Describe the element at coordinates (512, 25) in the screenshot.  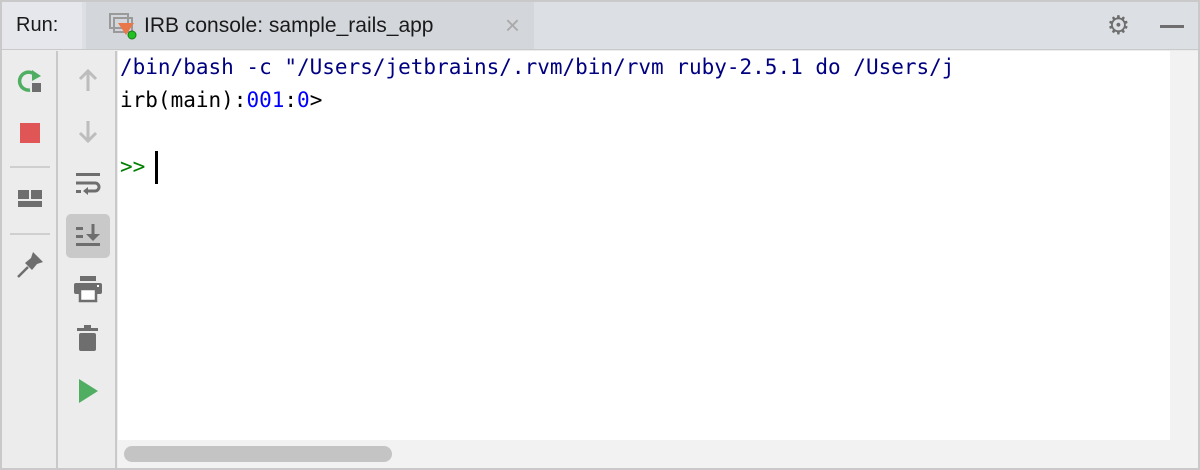
I see `close-icon: ×` at that location.